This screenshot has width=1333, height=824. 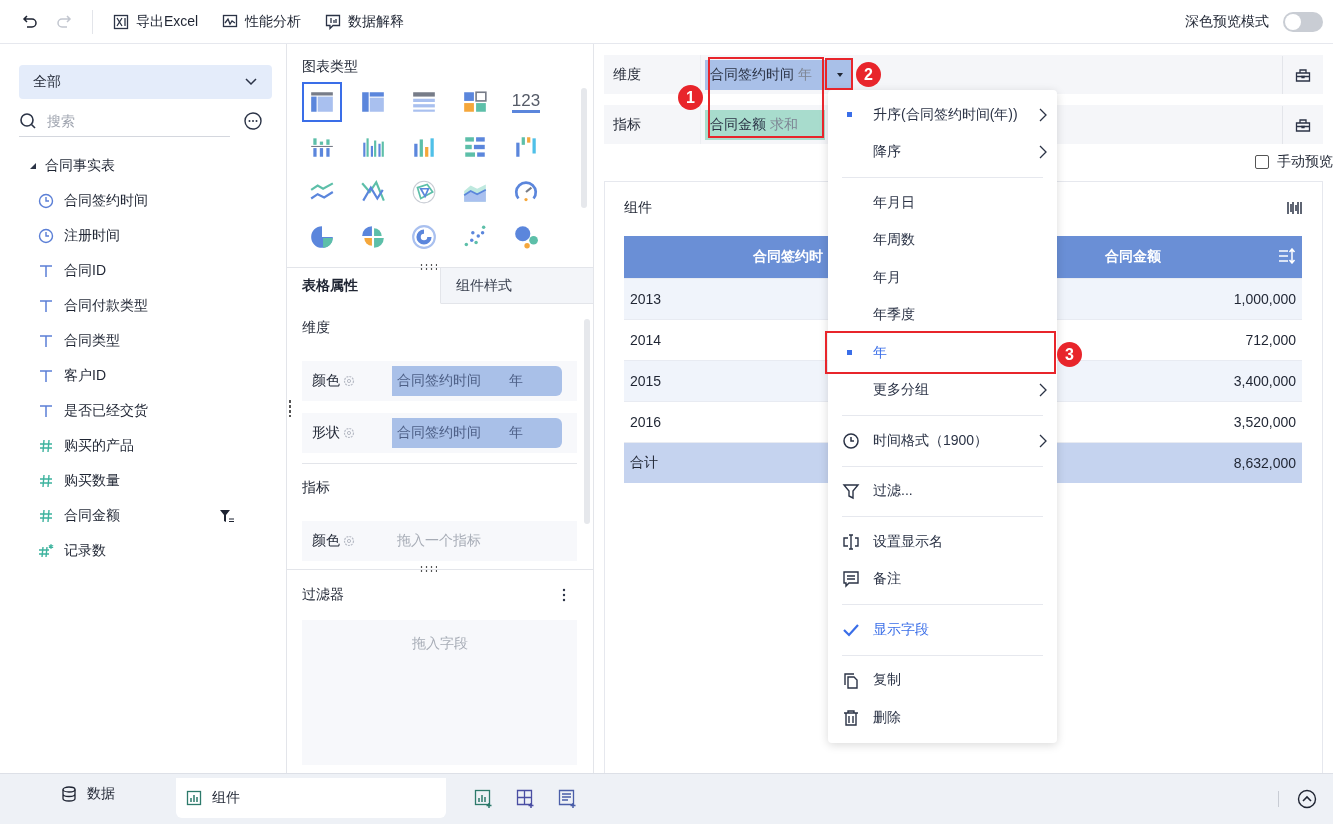 What do you see at coordinates (526, 102) in the screenshot?
I see `chart-type-option: 123` at bounding box center [526, 102].